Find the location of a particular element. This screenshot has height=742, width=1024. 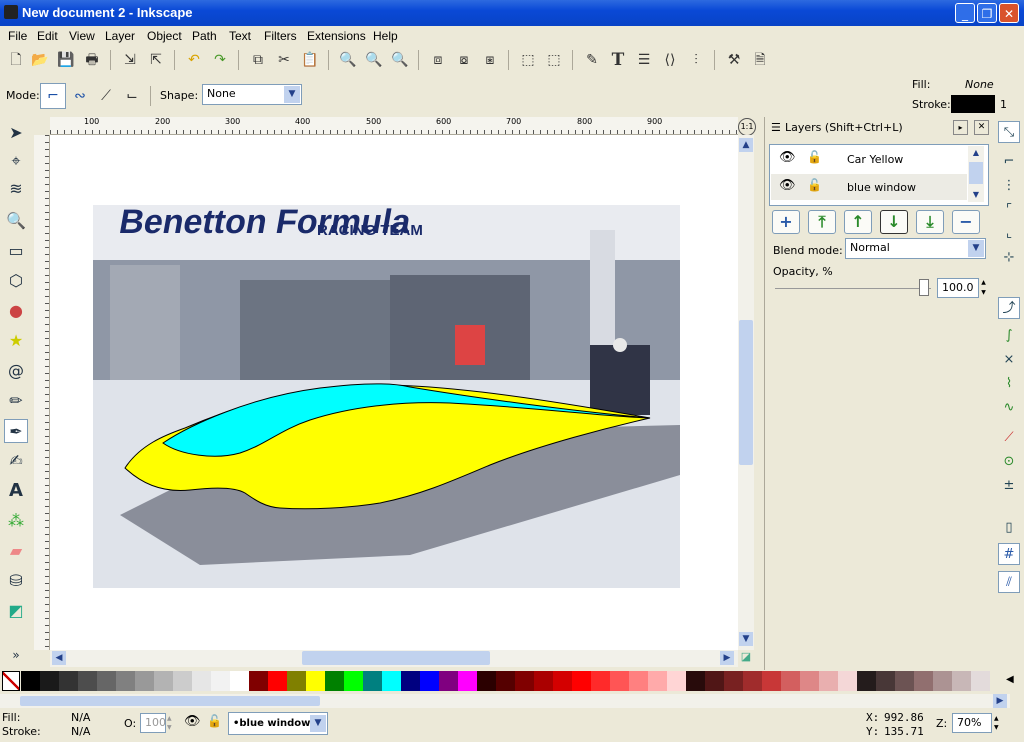

snap-bbox-corner-icon: ⌜ is located at coordinates (1009, 210).